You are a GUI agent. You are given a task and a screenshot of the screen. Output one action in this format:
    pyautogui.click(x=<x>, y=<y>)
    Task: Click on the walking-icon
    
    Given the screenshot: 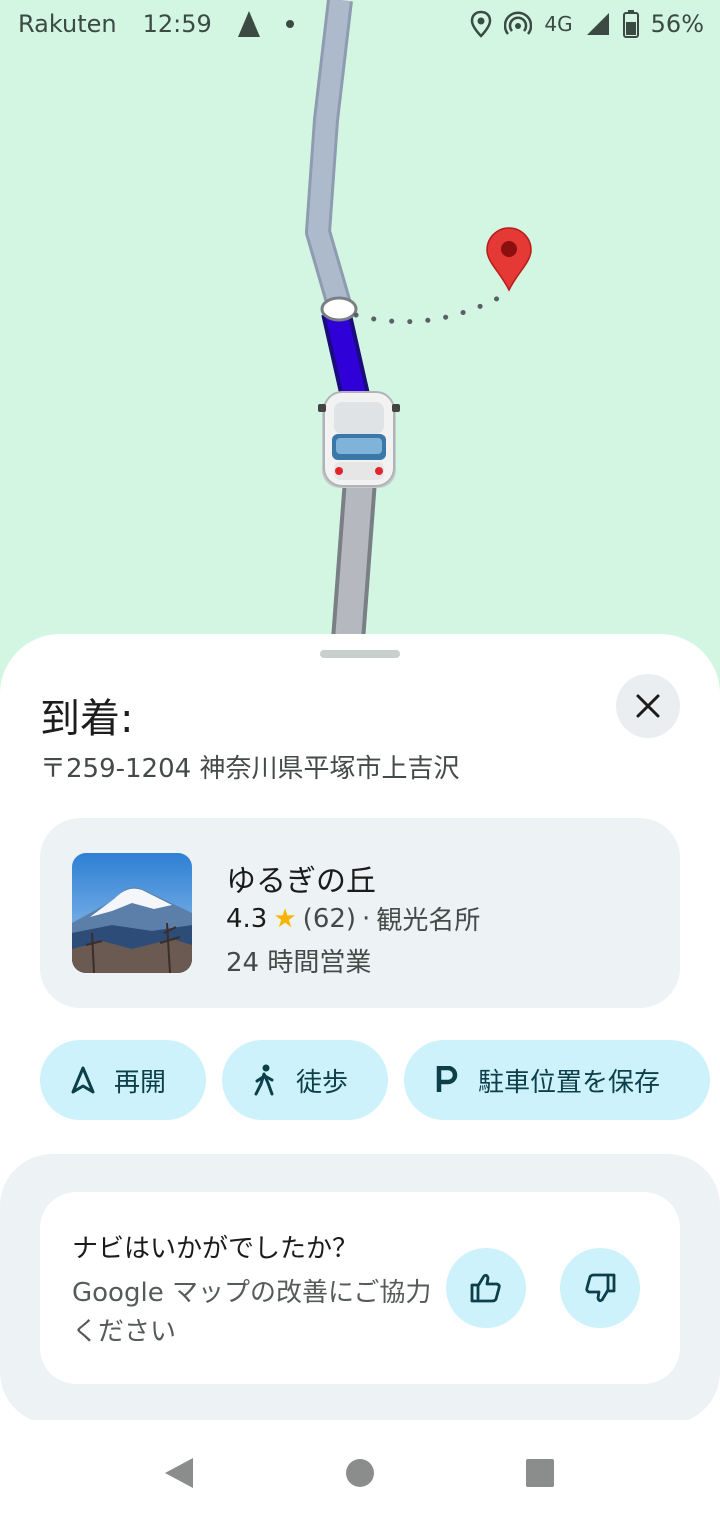 What is the action you would take?
    pyautogui.click(x=265, y=1080)
    